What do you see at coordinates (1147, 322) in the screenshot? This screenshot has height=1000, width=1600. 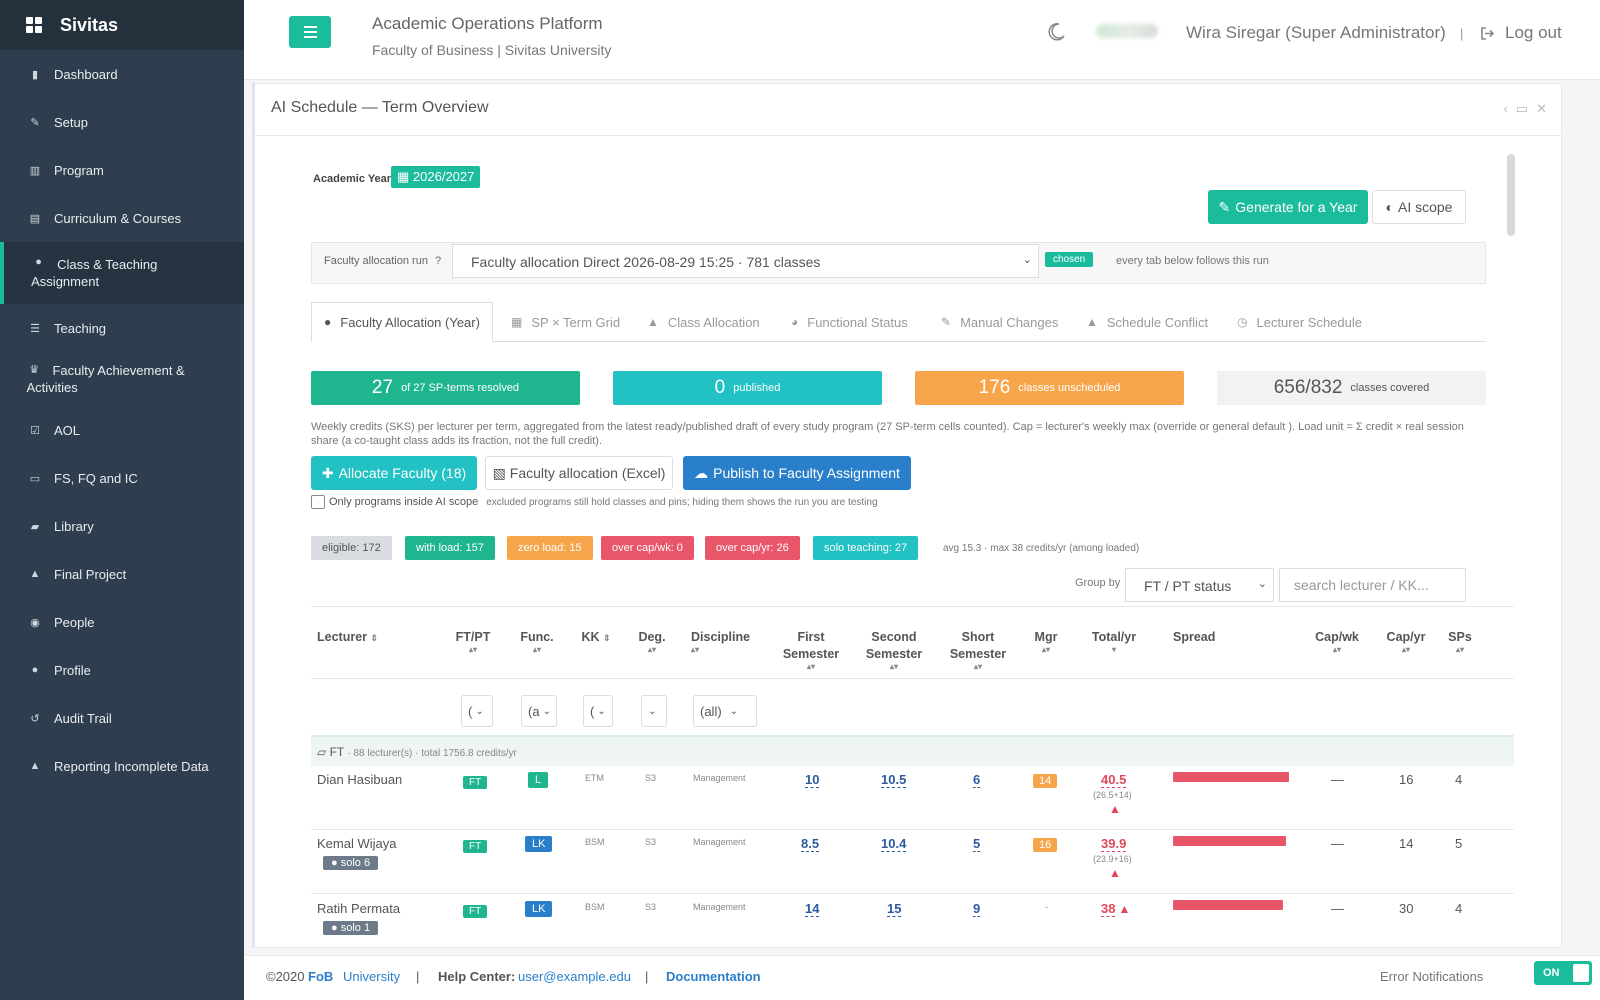 I see `tab-schedule-conflict: ▲ Schedule Conflict` at bounding box center [1147, 322].